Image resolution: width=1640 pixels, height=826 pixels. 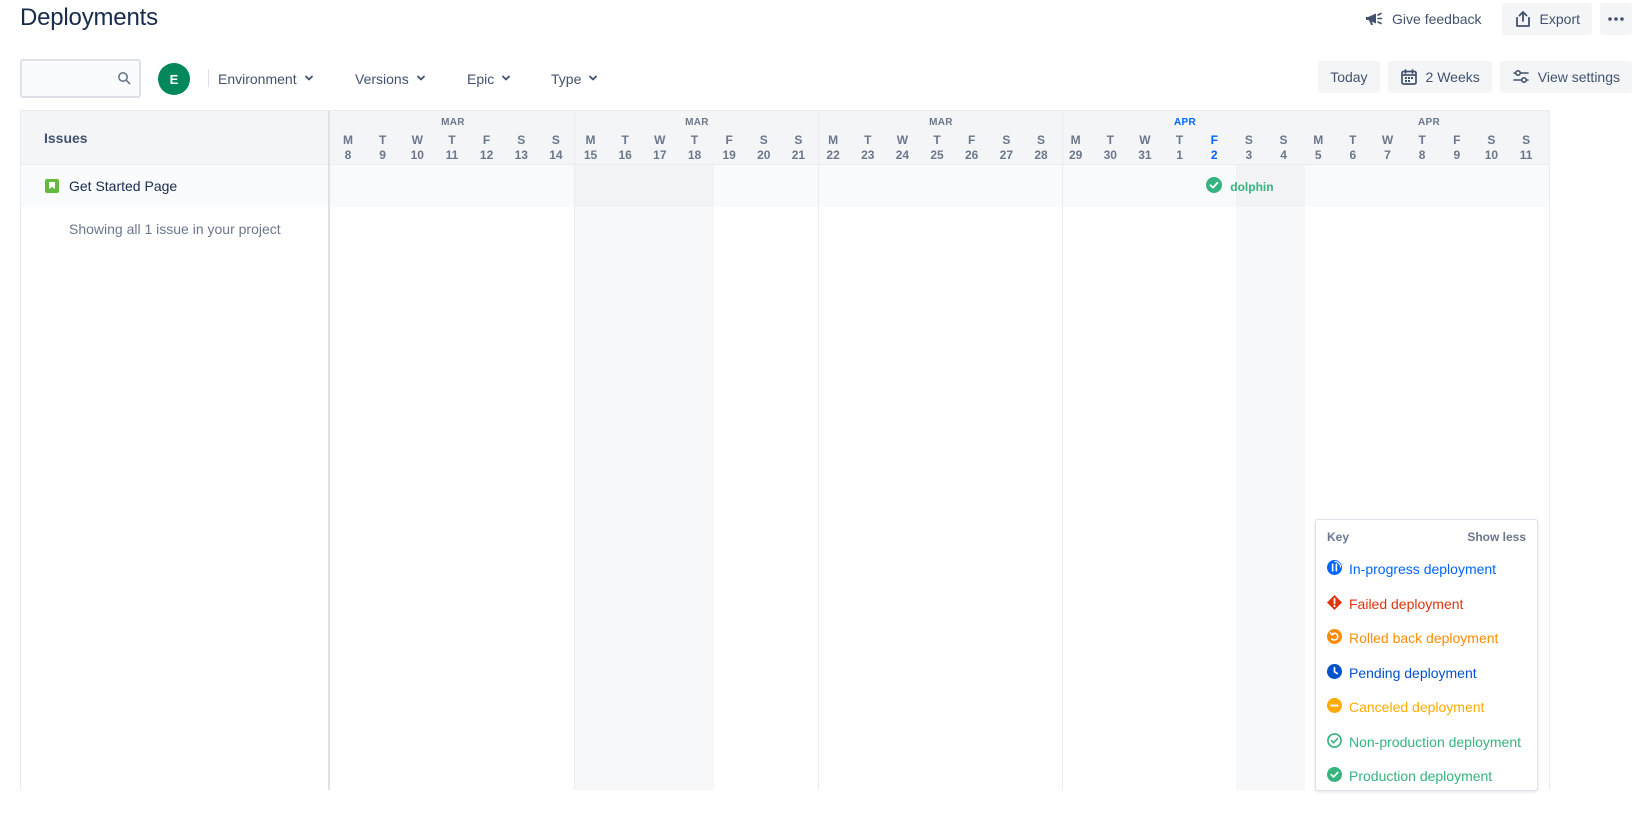 What do you see at coordinates (1439, 77) in the screenshot?
I see `range-button: 2 Weeks` at bounding box center [1439, 77].